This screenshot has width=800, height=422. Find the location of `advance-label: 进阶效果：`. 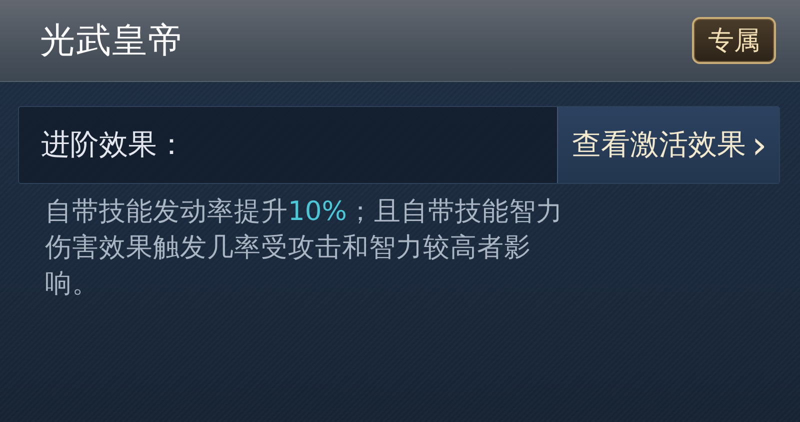

advance-label: 进阶效果： is located at coordinates (113, 144).